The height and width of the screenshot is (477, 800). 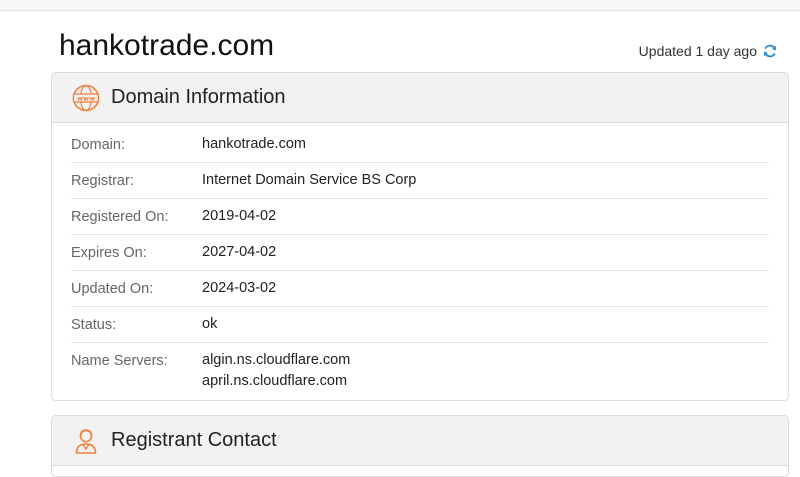 I want to click on expires-on-label: Expires On:, so click(x=109, y=253).